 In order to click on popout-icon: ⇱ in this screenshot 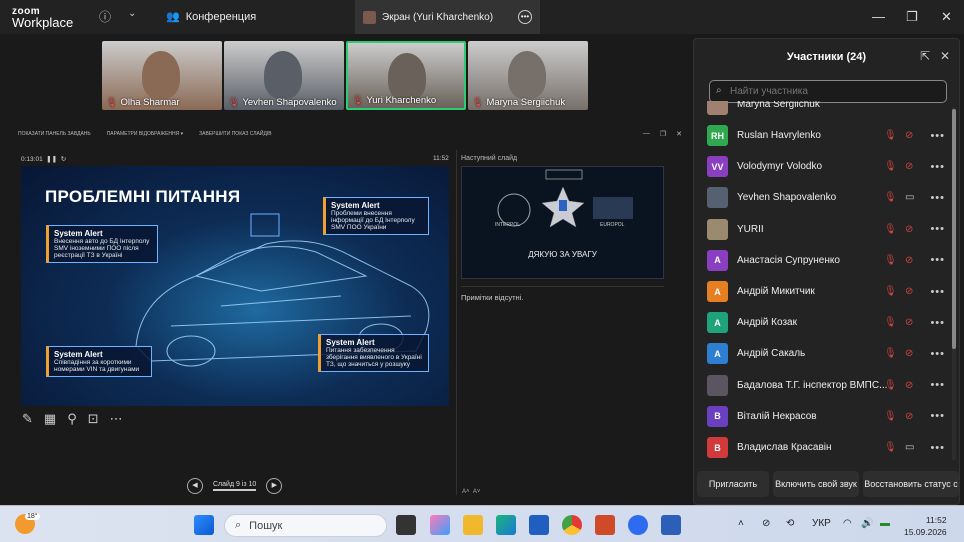, I will do `click(925, 56)`.